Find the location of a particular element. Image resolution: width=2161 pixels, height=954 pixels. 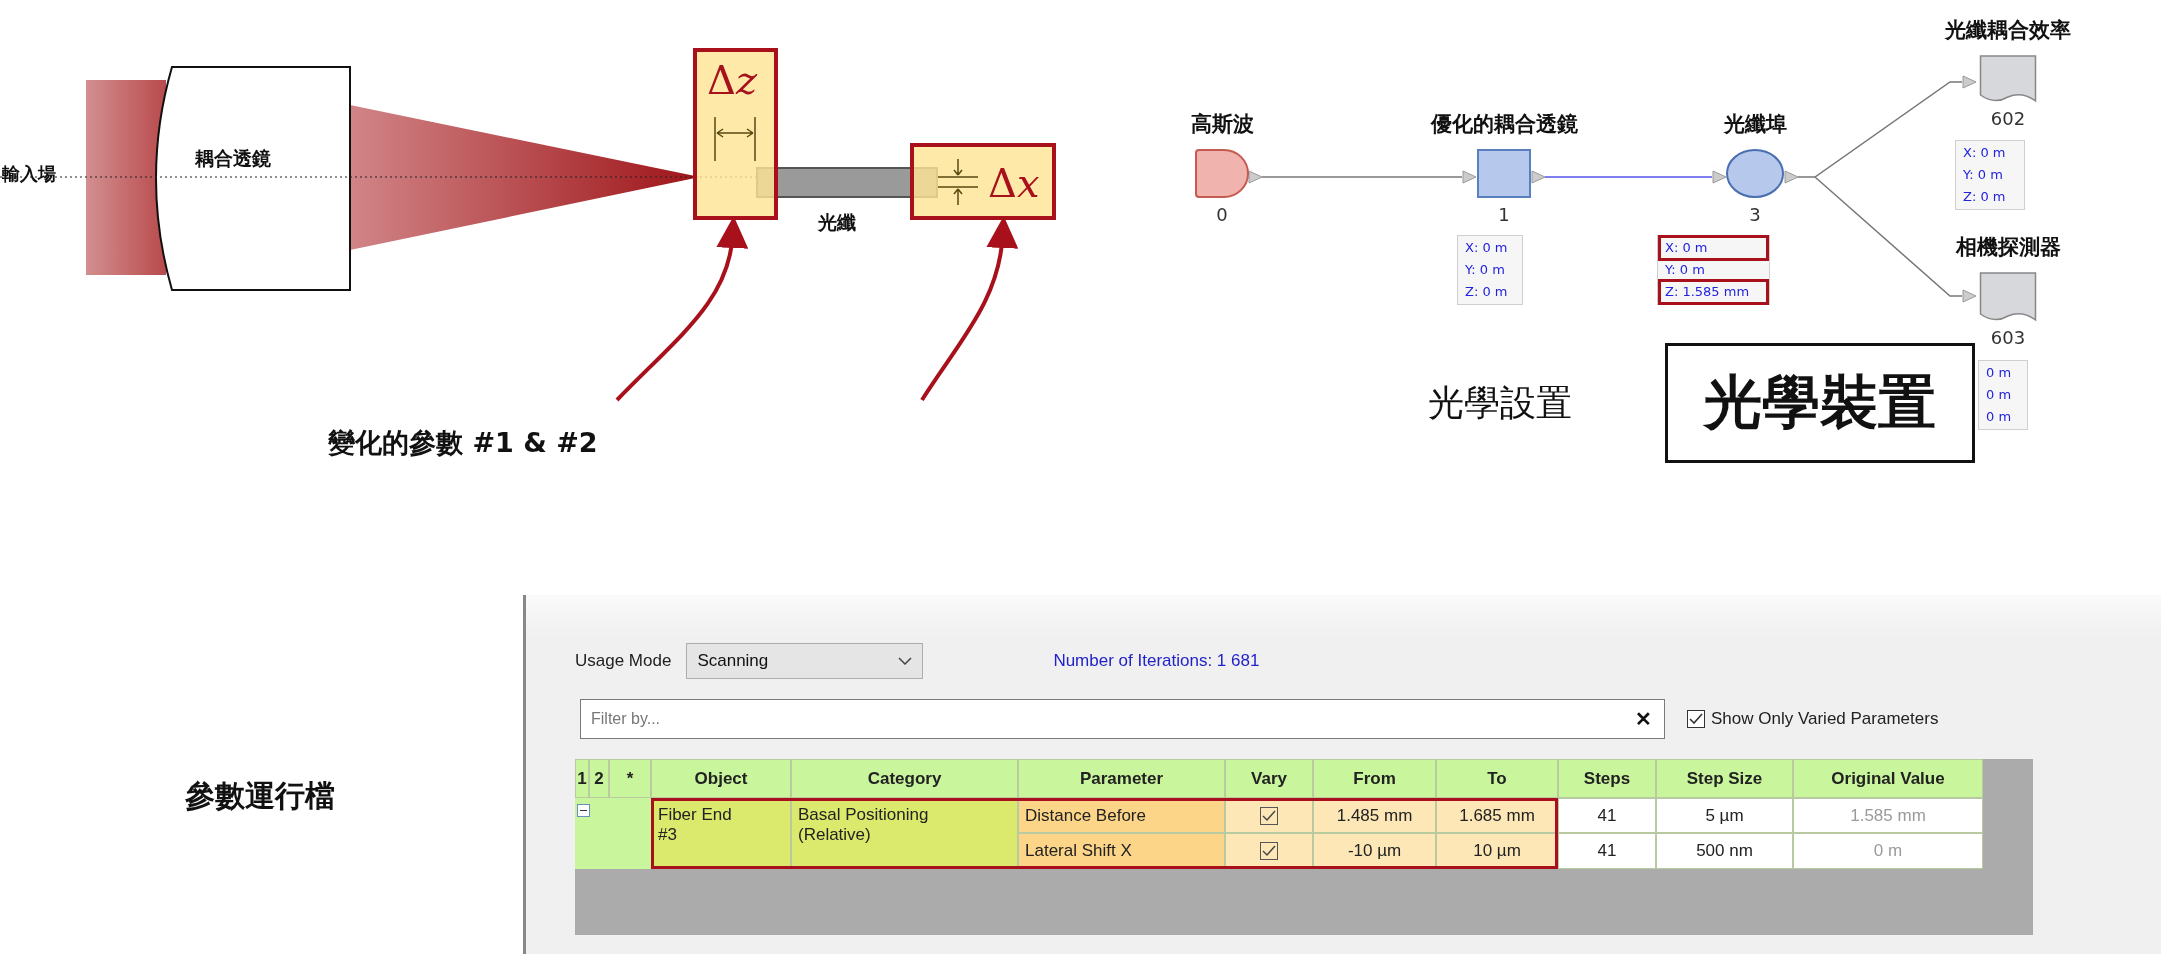

position-value: Z: 1.585 mm is located at coordinates (1713, 292).